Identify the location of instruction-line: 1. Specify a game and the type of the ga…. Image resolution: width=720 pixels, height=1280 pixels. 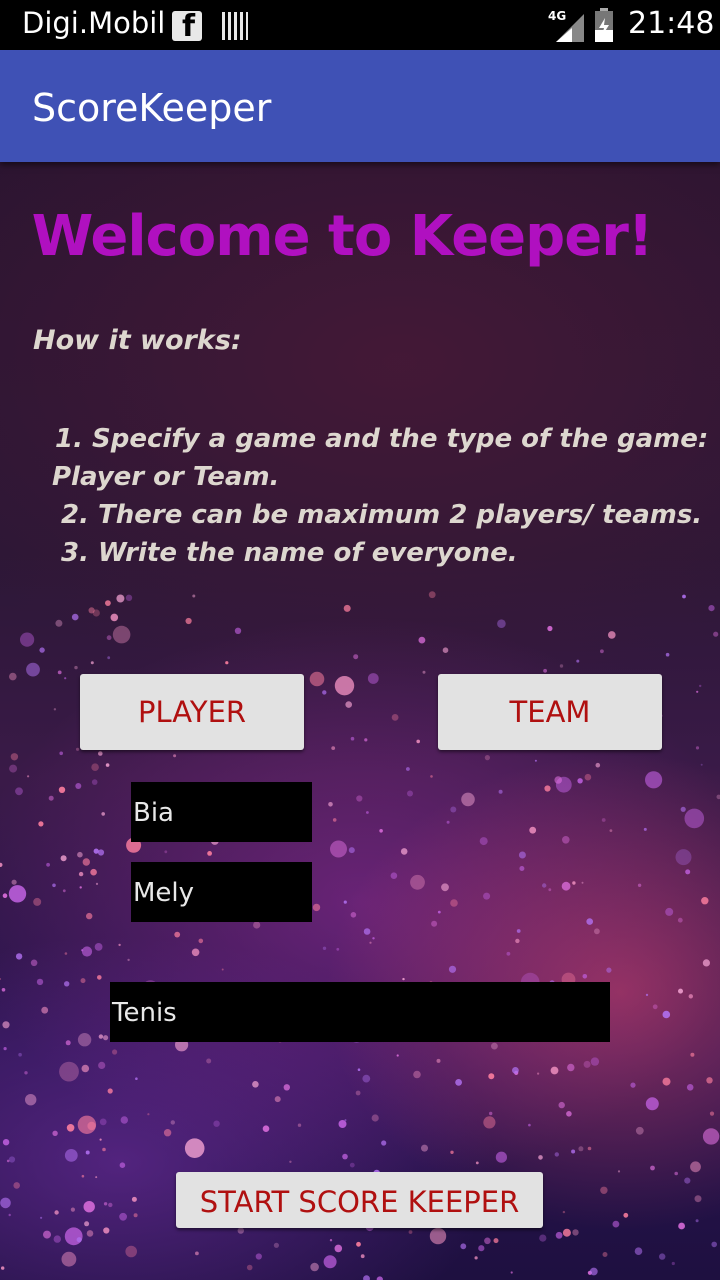
(382, 439).